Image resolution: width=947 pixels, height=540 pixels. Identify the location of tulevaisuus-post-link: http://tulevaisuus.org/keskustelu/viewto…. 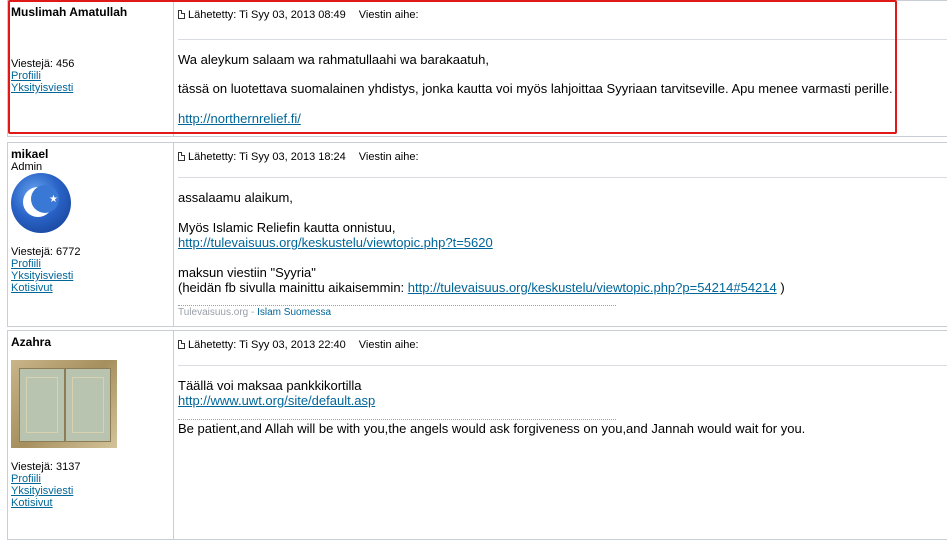
(592, 287).